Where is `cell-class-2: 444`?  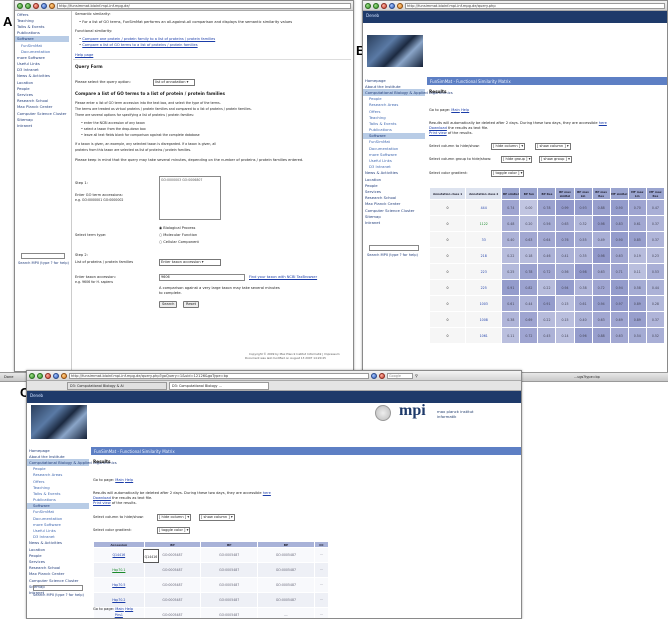
cell-class-2: 444 is located at coordinates (484, 207).